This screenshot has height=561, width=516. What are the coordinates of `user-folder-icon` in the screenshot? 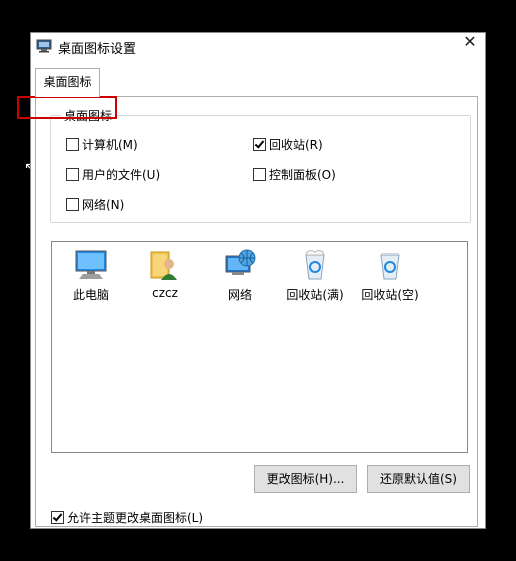 It's located at (163, 265).